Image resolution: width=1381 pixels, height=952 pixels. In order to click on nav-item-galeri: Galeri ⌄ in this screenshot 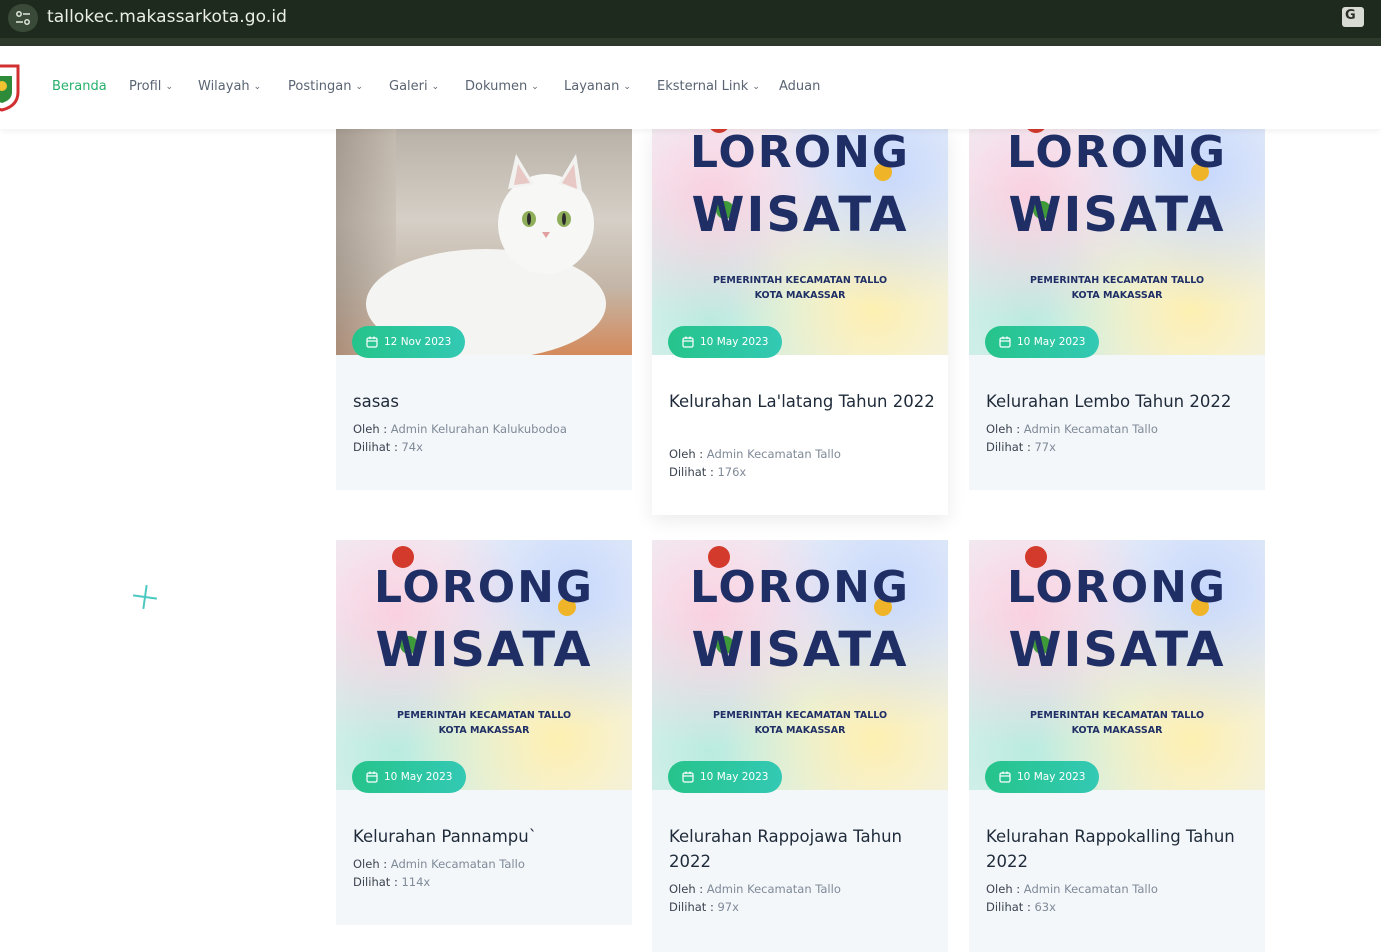, I will do `click(414, 86)`.